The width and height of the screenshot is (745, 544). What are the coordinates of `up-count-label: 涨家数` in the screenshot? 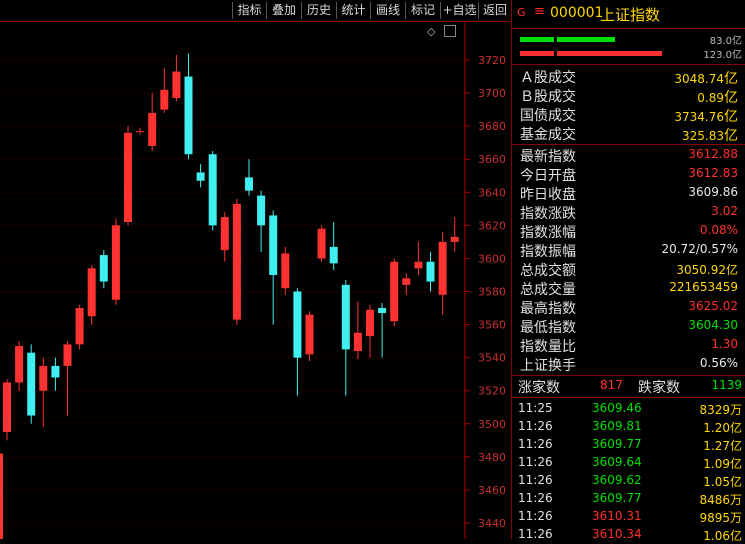 It's located at (539, 388).